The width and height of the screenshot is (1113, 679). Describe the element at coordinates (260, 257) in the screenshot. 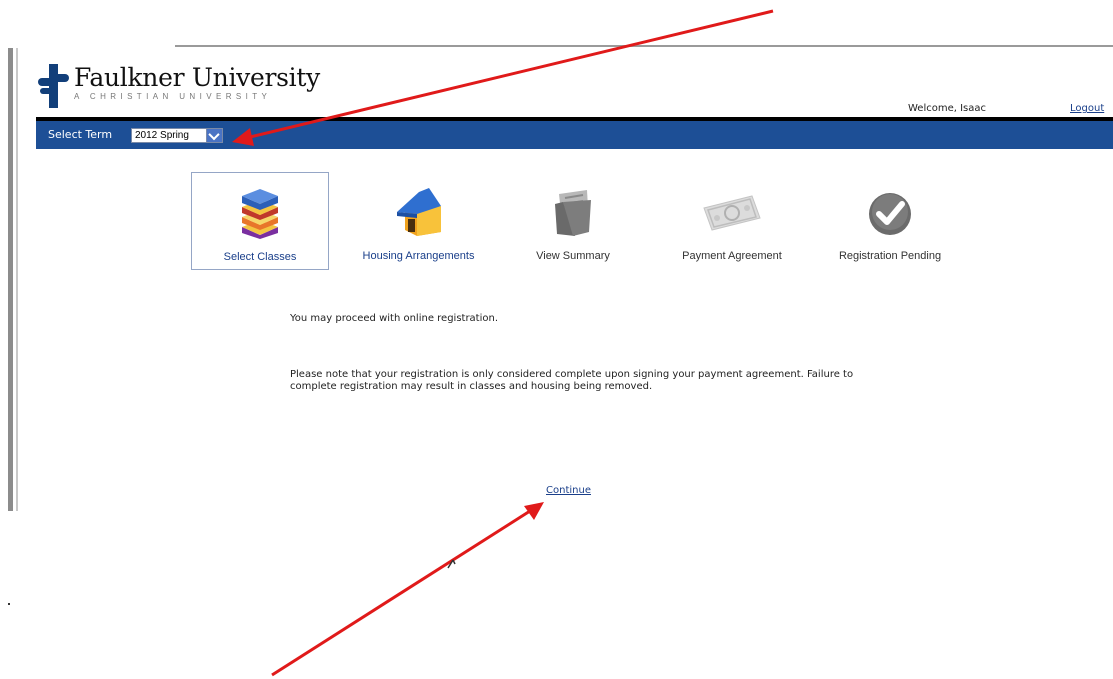

I see `step-label: Select Classes` at that location.